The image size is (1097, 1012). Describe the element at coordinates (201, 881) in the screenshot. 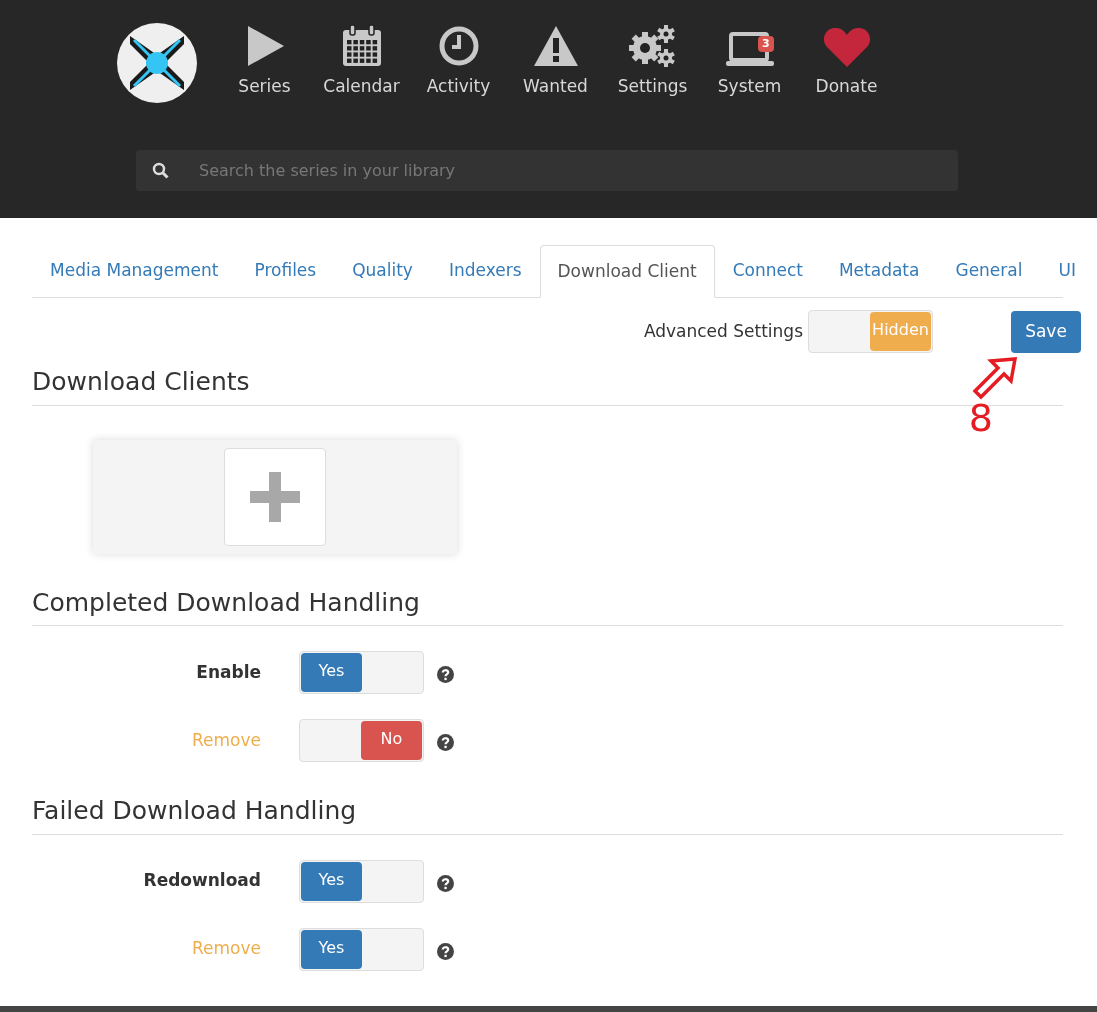

I see `field-label: Redownload` at that location.